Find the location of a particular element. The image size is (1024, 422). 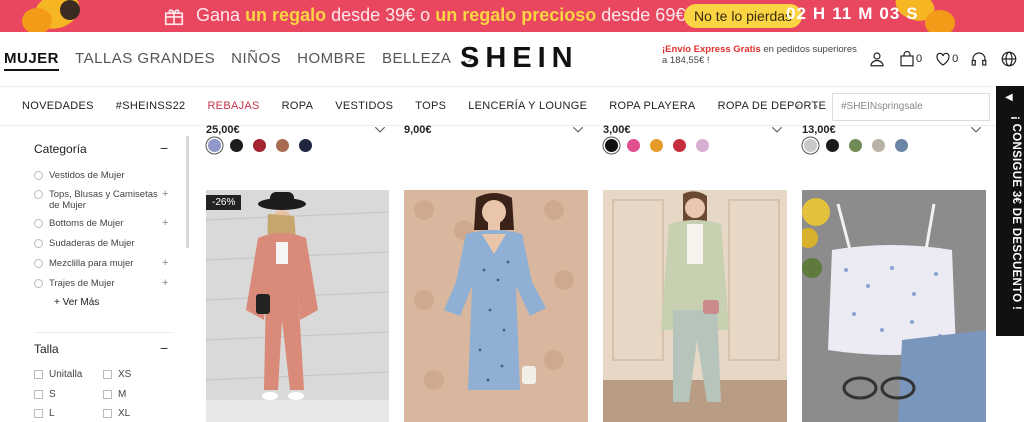

account-button is located at coordinates (877, 59).